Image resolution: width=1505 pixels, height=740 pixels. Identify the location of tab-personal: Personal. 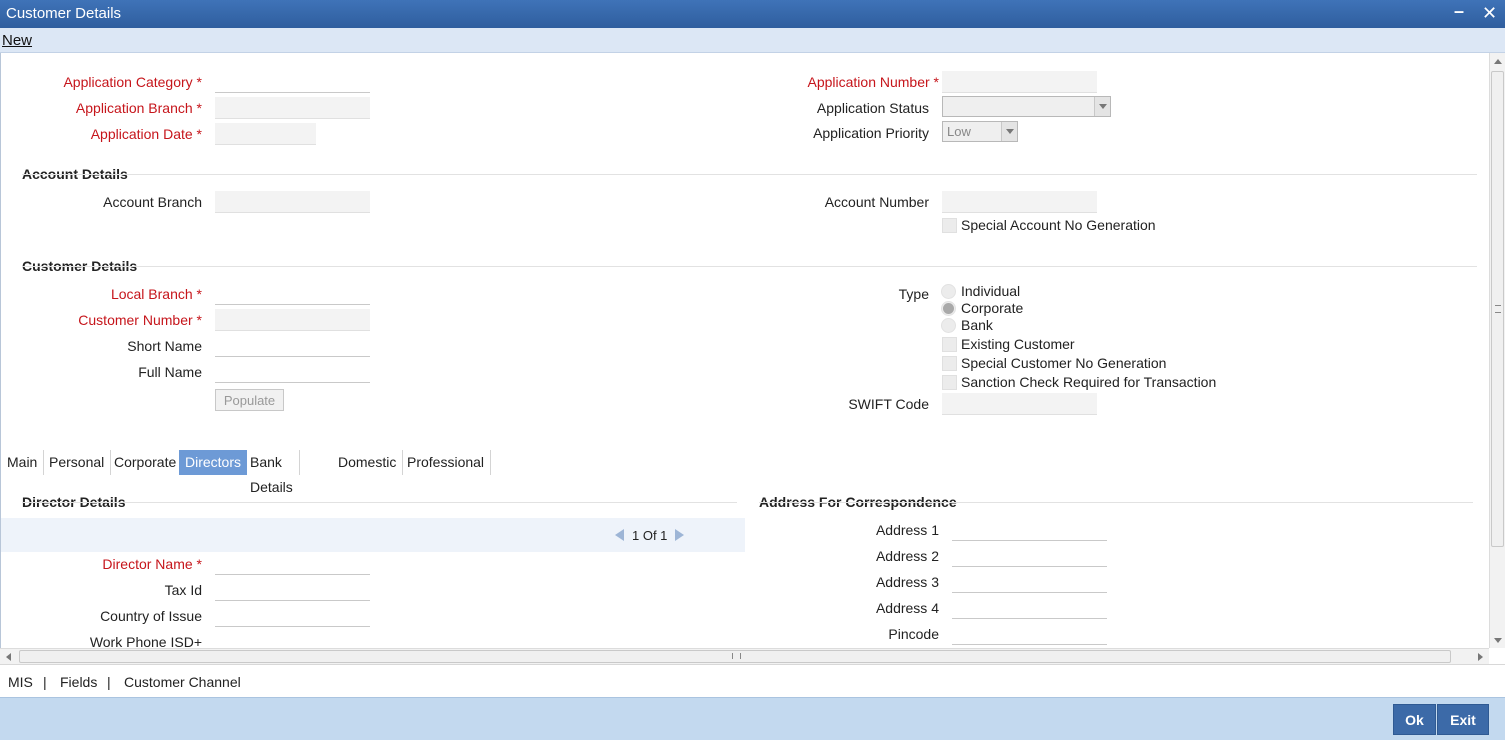
(77, 462).